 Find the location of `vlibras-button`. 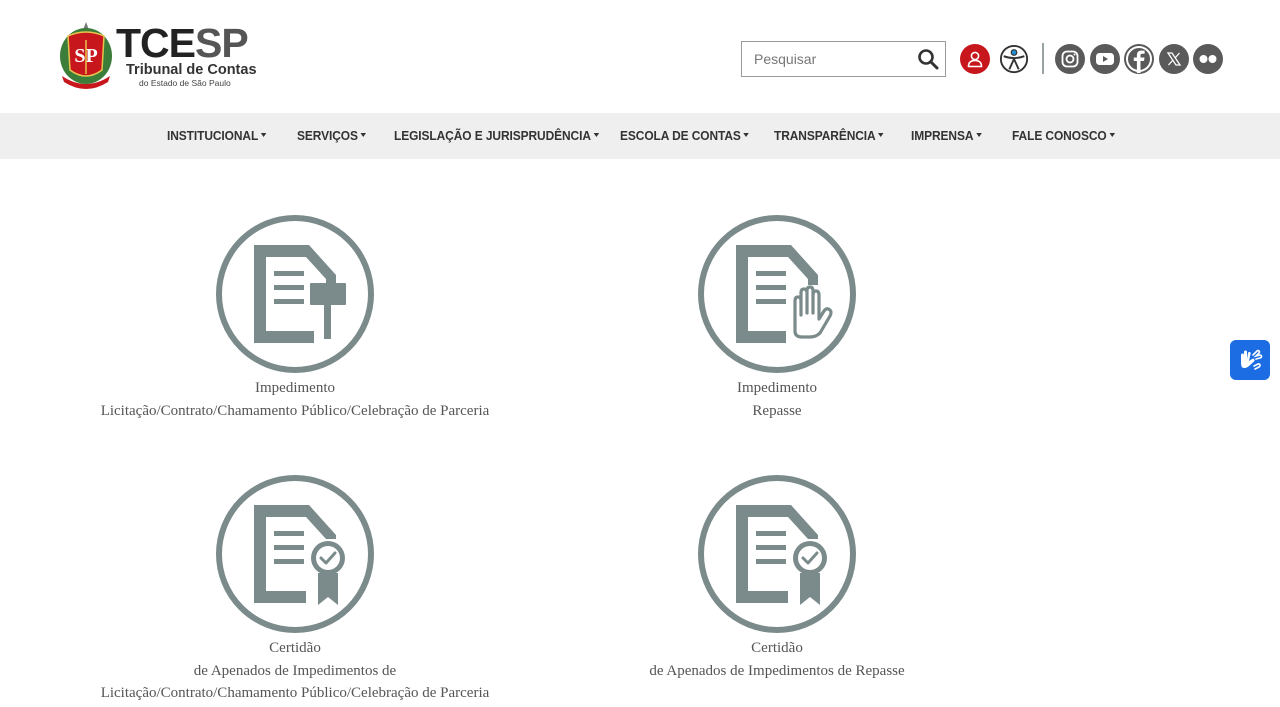

vlibras-button is located at coordinates (1250, 360).